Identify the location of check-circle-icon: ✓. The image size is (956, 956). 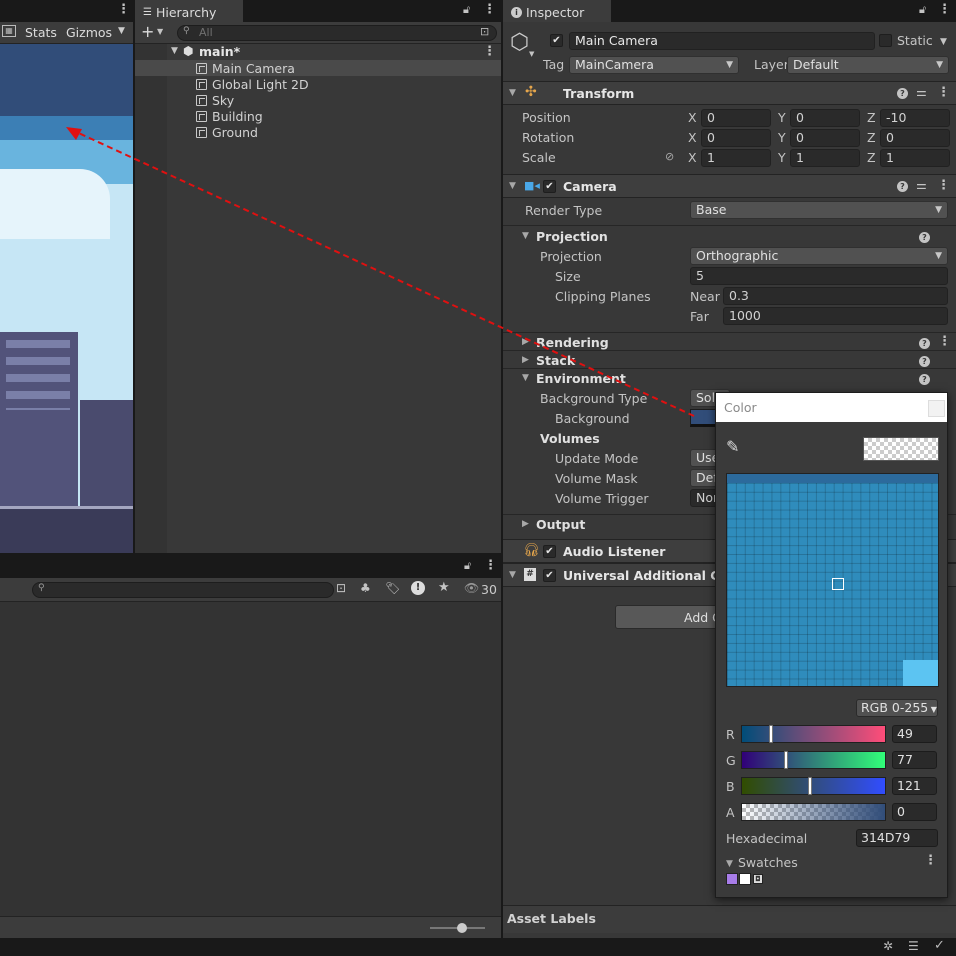
(939, 945).